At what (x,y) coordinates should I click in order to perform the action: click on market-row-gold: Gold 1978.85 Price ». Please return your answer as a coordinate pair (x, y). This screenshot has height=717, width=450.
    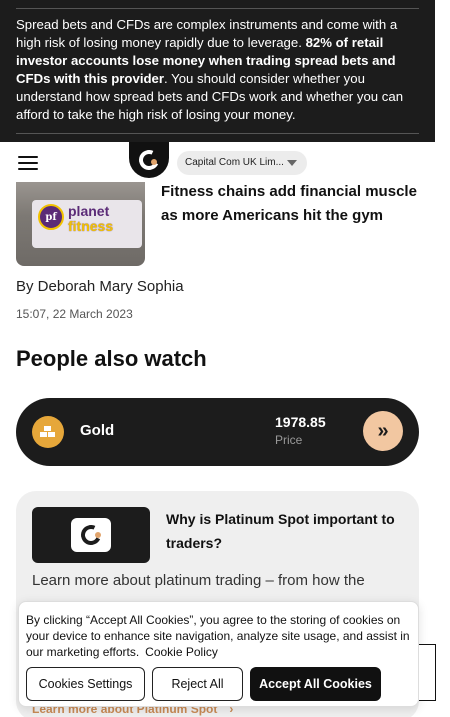
    Looking at the image, I should click on (217, 432).